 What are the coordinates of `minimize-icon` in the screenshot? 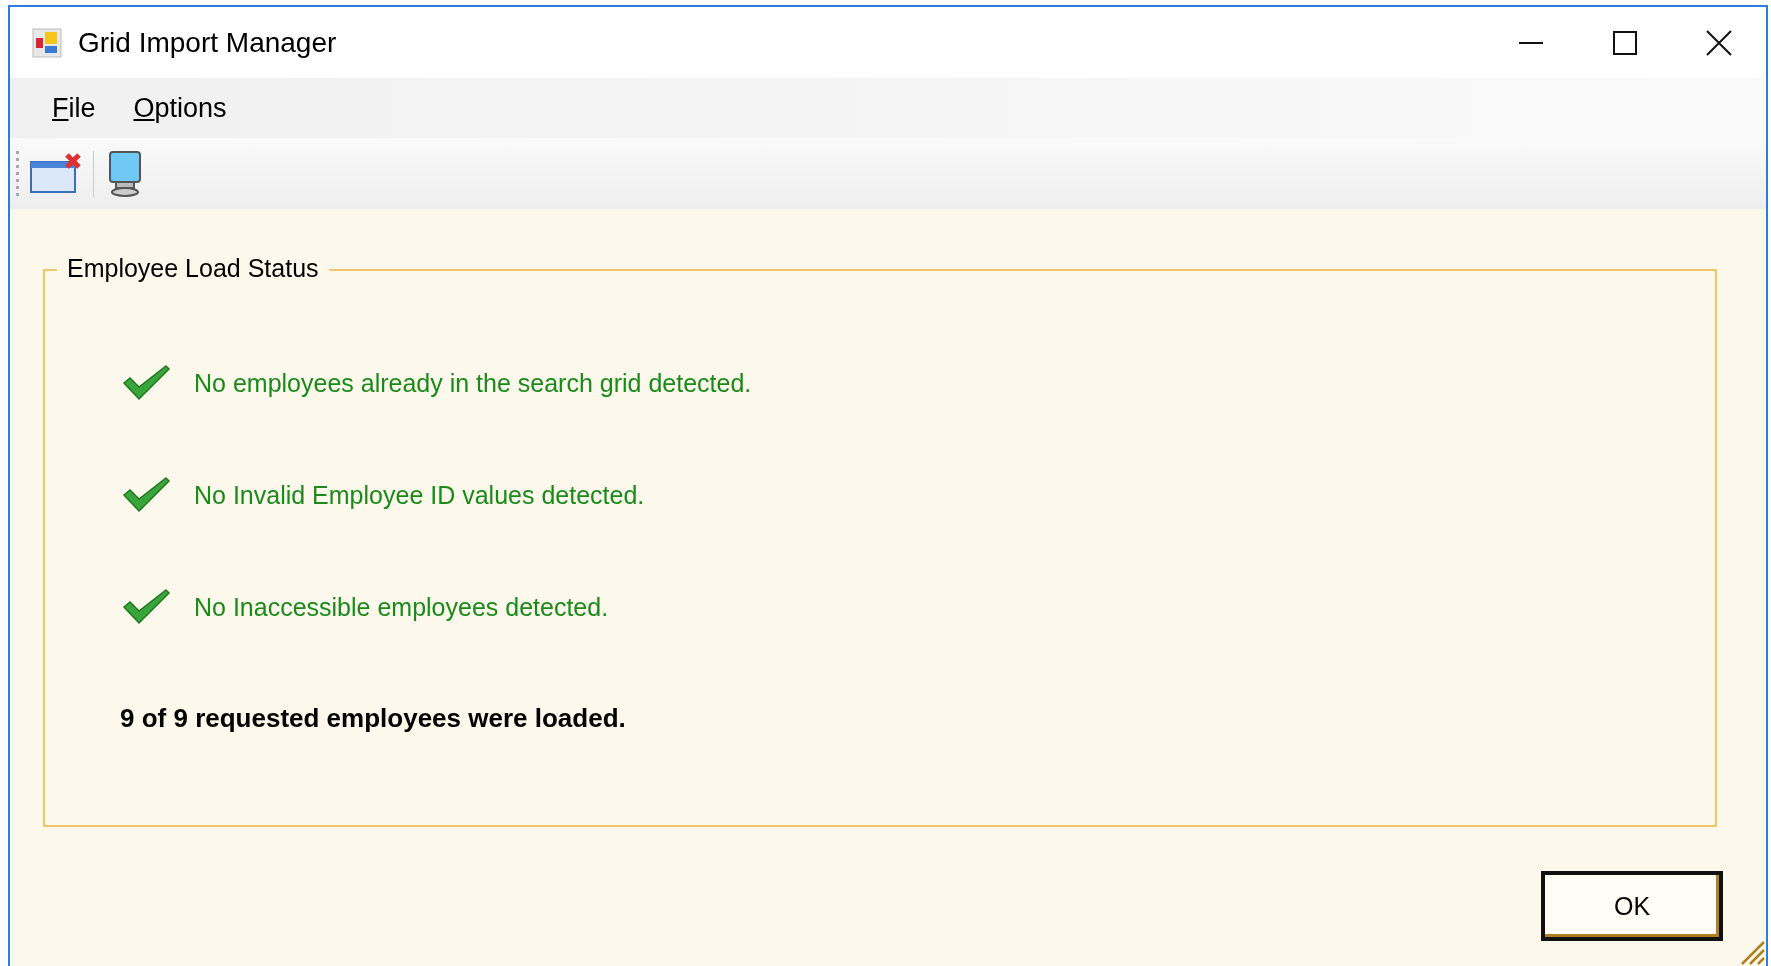 It's located at (1531, 42).